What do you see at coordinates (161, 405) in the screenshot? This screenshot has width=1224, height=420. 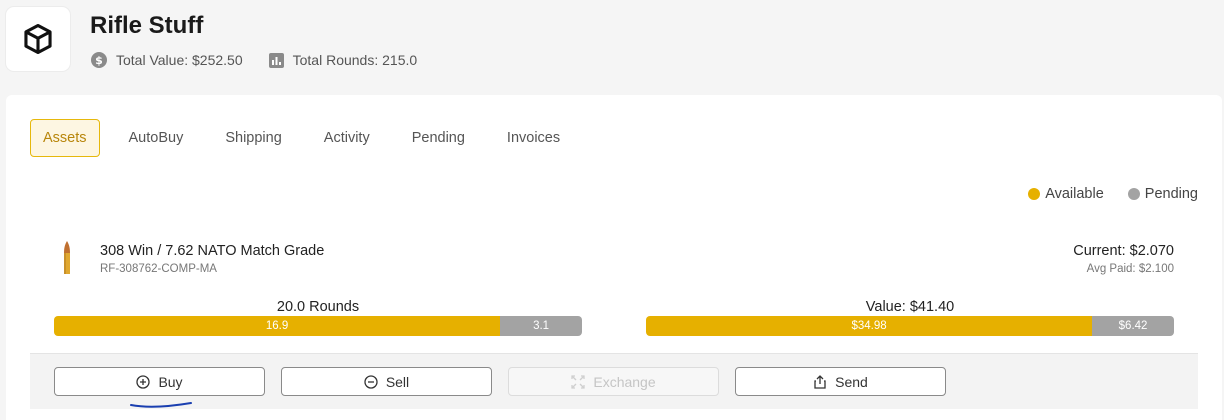 I see `annotation-underline` at bounding box center [161, 405].